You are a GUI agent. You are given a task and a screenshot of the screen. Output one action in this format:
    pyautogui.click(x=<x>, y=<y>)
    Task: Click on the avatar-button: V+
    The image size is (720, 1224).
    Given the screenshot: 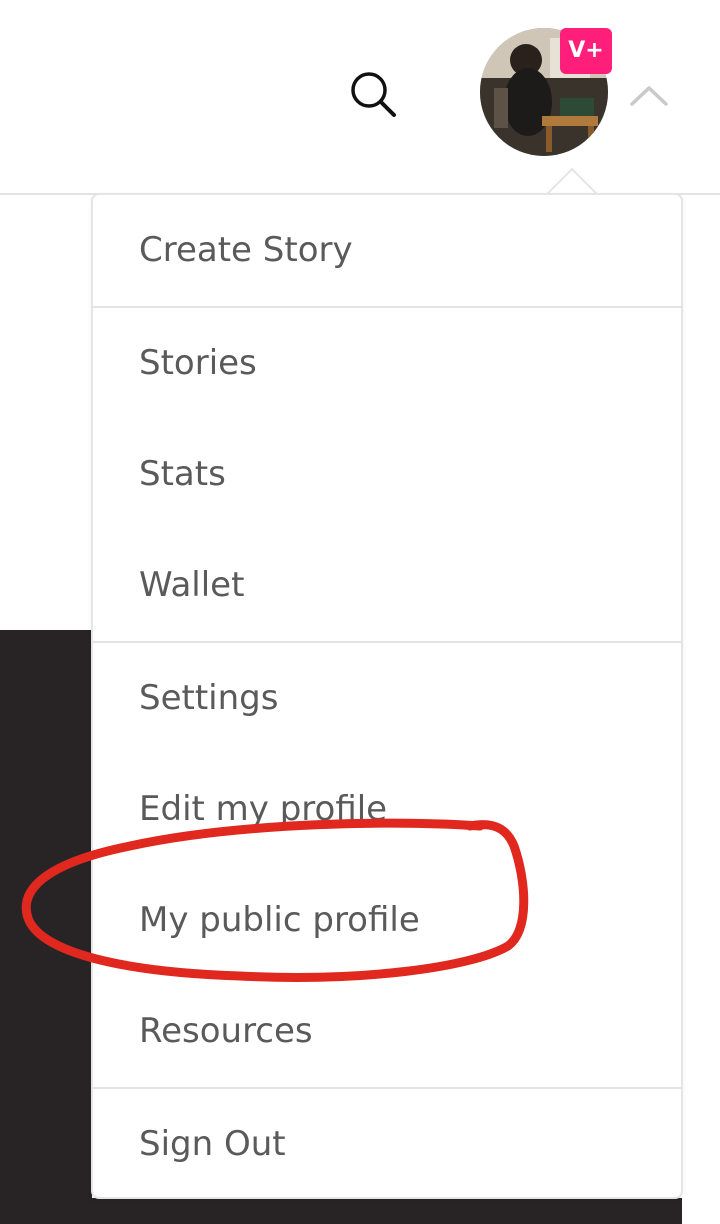 What is the action you would take?
    pyautogui.click(x=546, y=93)
    